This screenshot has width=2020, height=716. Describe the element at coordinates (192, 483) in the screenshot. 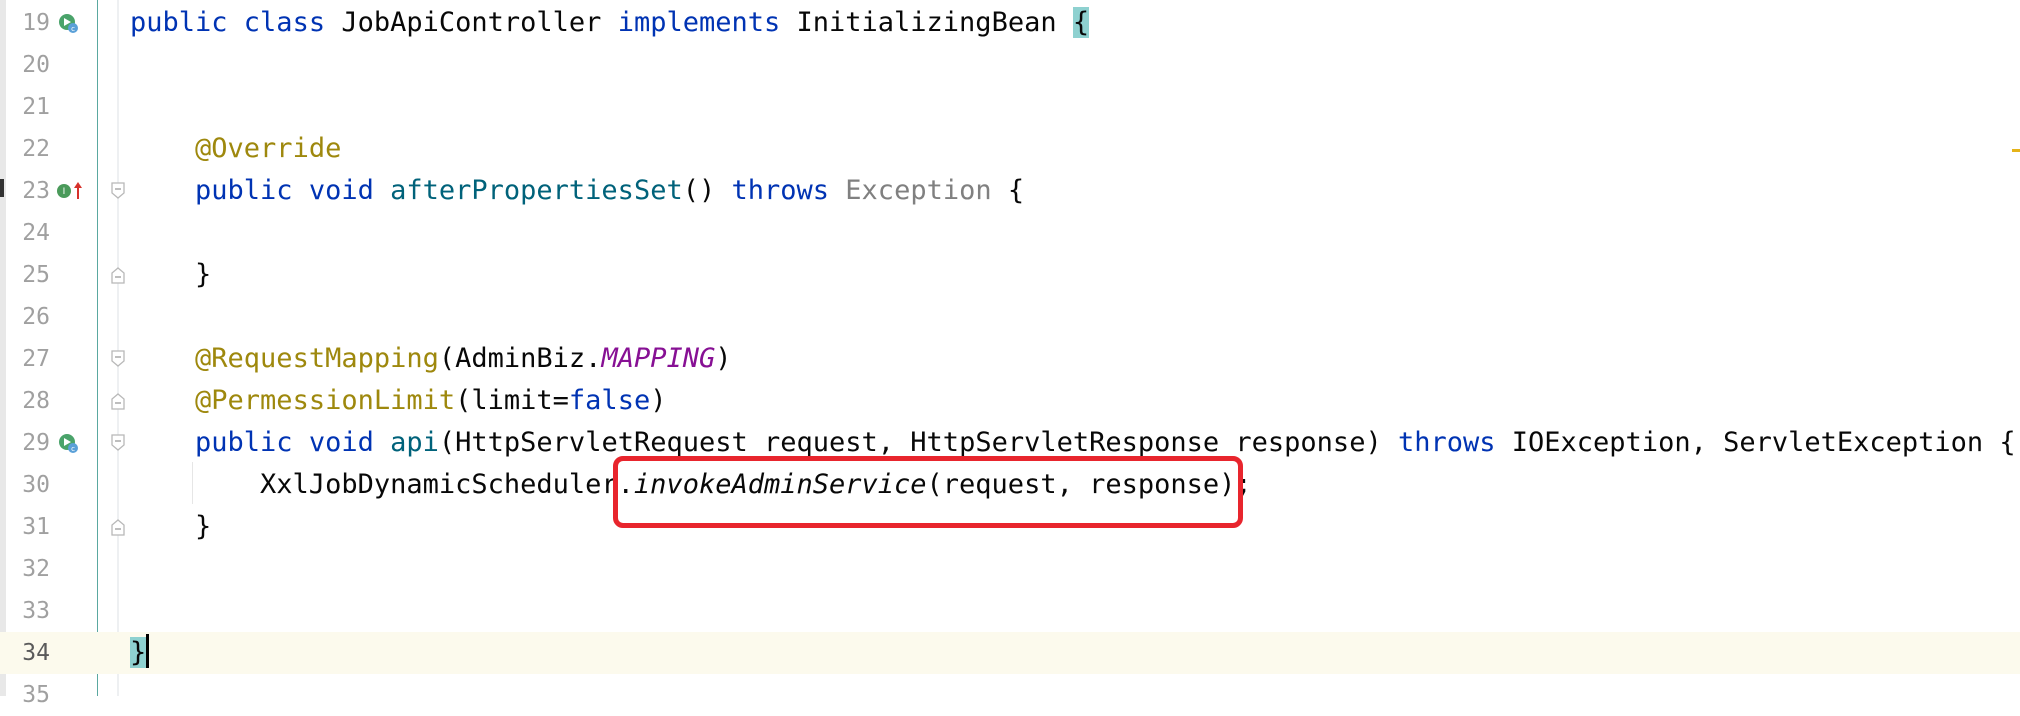

I see `indent-guide` at that location.